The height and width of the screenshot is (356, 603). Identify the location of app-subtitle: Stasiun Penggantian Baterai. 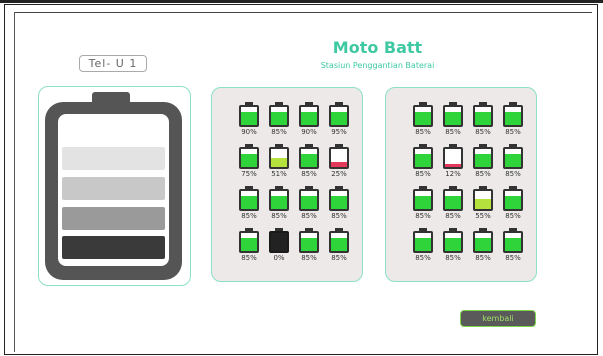
(377, 65).